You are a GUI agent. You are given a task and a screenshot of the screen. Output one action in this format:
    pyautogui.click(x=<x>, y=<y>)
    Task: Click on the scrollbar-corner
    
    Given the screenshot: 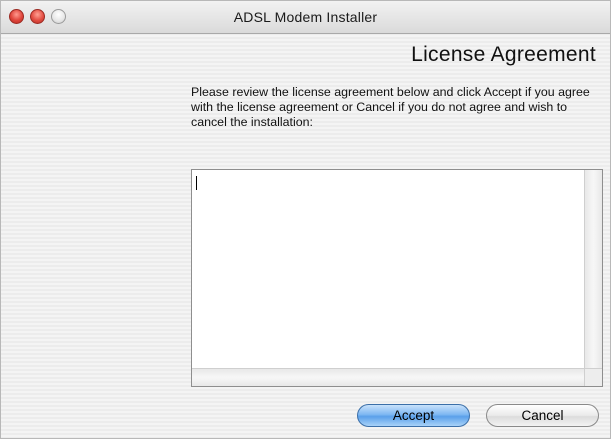 What is the action you would take?
    pyautogui.click(x=593, y=377)
    